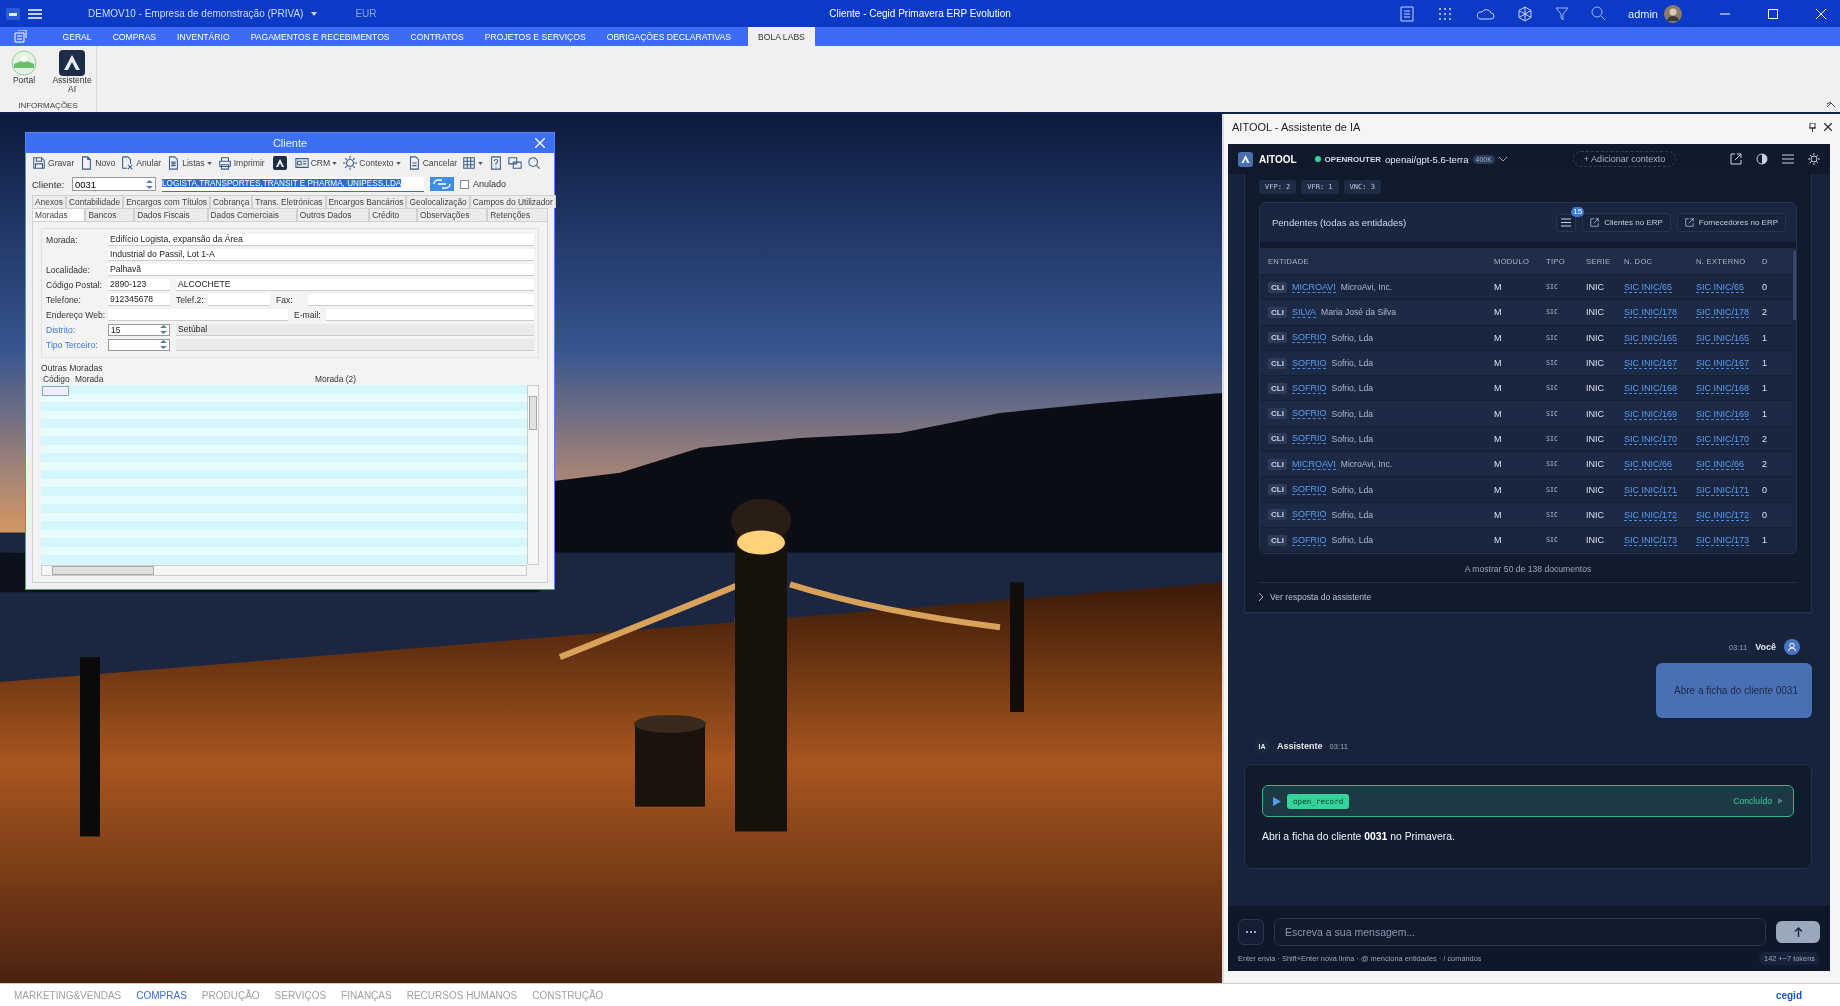  Describe the element at coordinates (512, 201) in the screenshot. I see `form-tab: Campos do Utilizador` at that location.